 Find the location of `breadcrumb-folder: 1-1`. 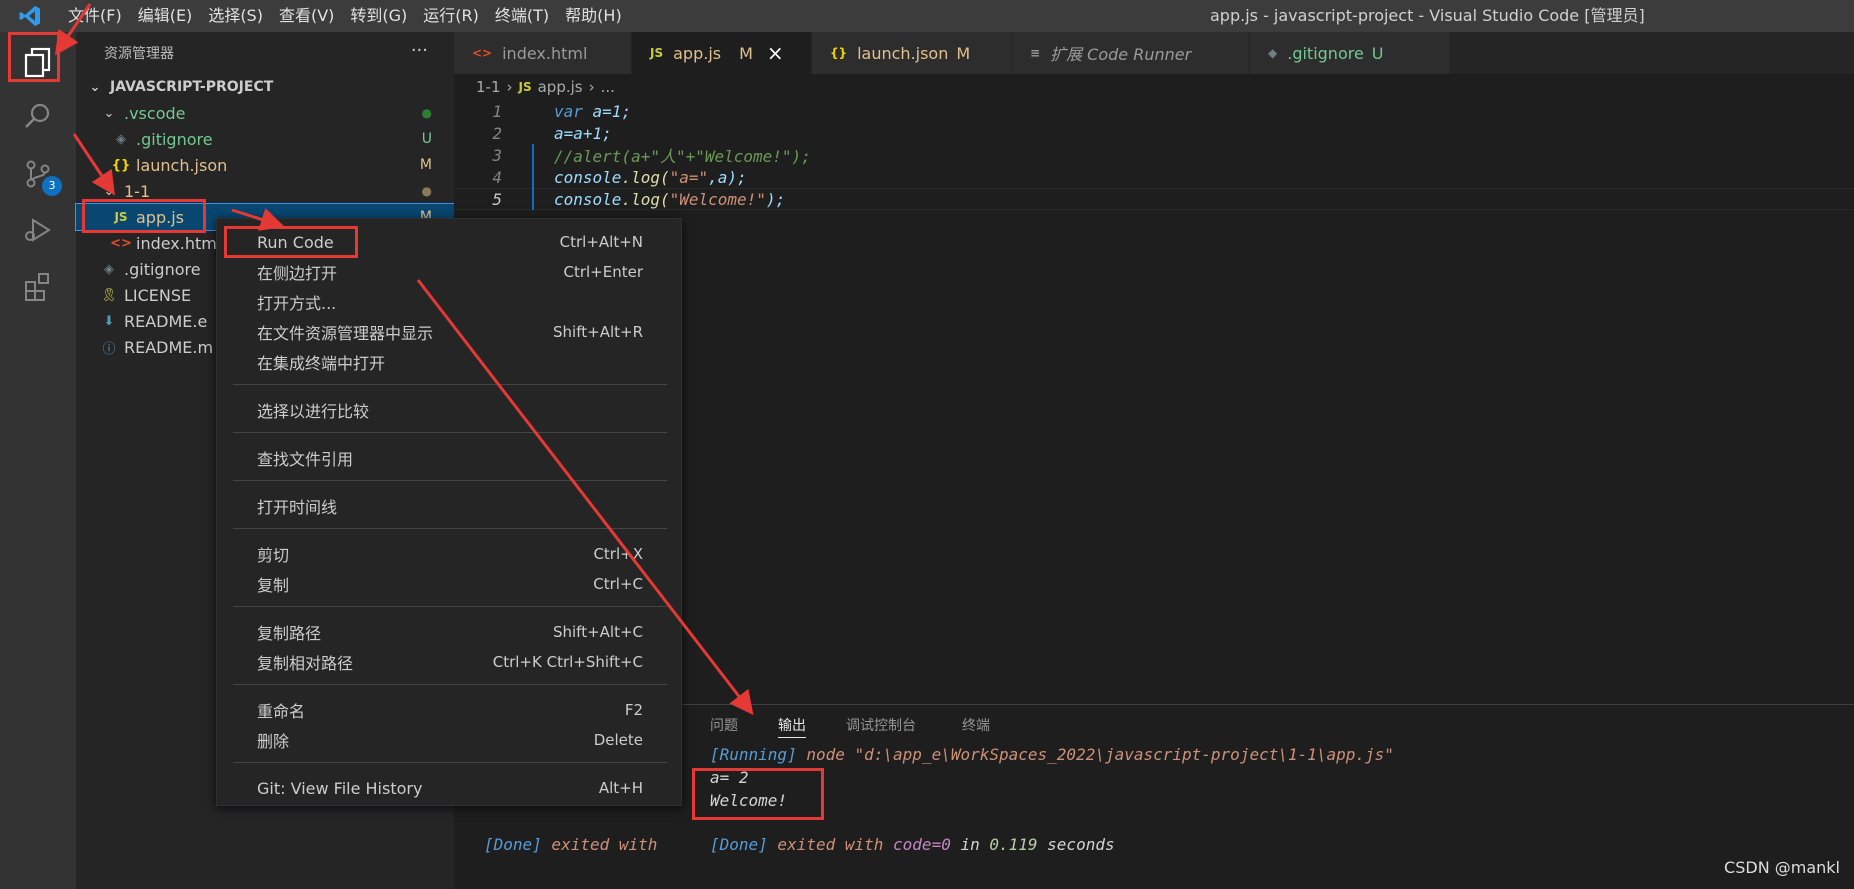

breadcrumb-folder: 1-1 is located at coordinates (488, 87).